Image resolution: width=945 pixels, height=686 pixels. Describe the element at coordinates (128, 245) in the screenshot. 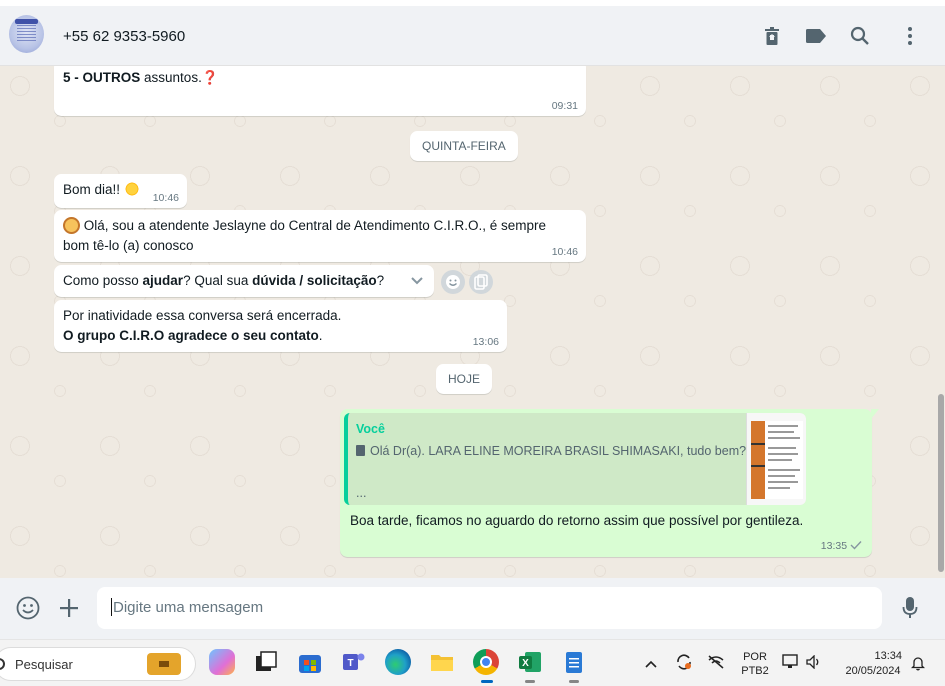

I see `message-line2: bom tê-lo (a) conosco` at that location.